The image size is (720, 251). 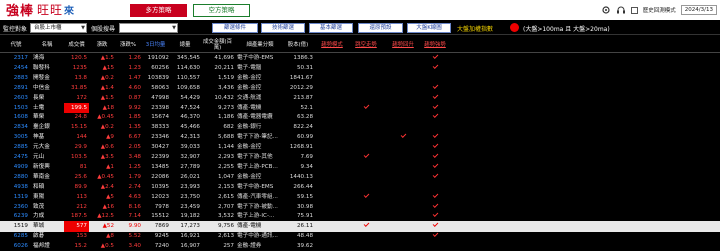 I want to click on monitor-select: 台股上市櫃 ▼, so click(x=58, y=28).